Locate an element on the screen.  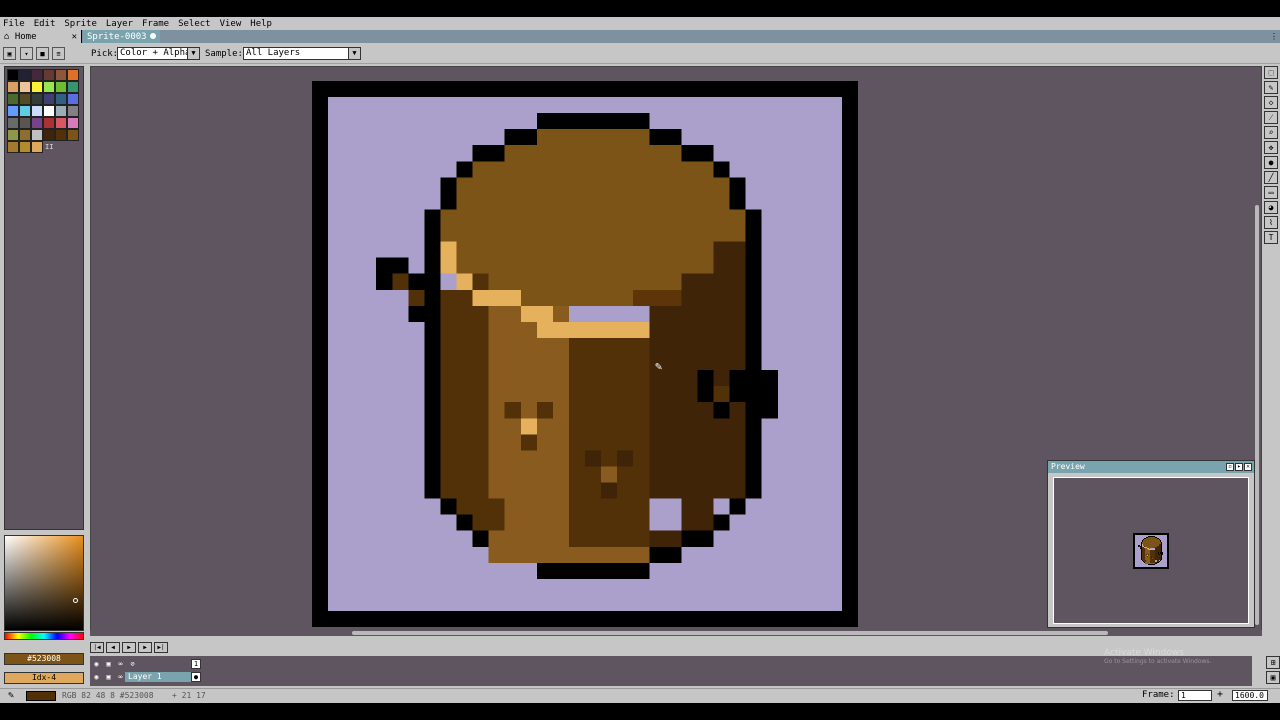
sample-select: All Layers ▼ is located at coordinates (302, 53).